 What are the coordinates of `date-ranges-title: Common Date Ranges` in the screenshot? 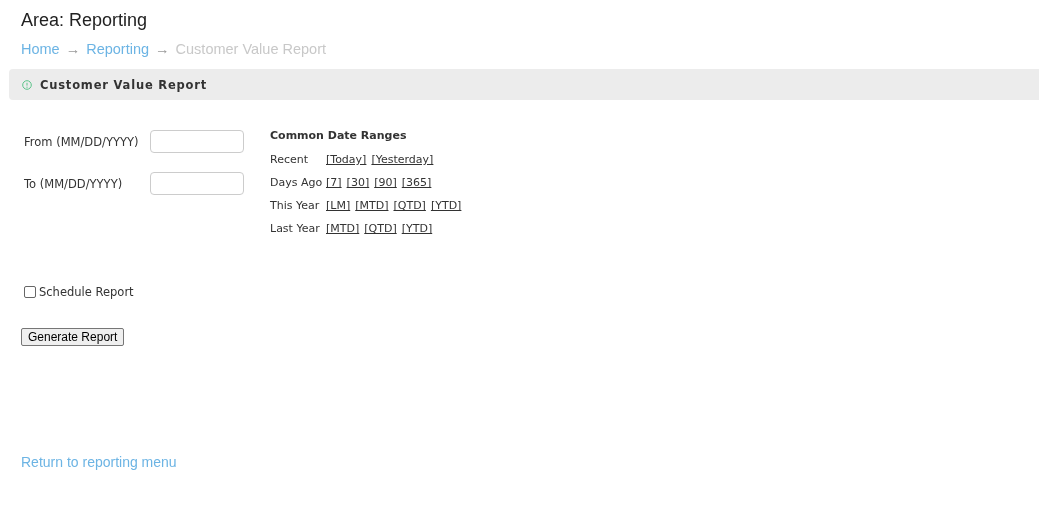 It's located at (339, 136).